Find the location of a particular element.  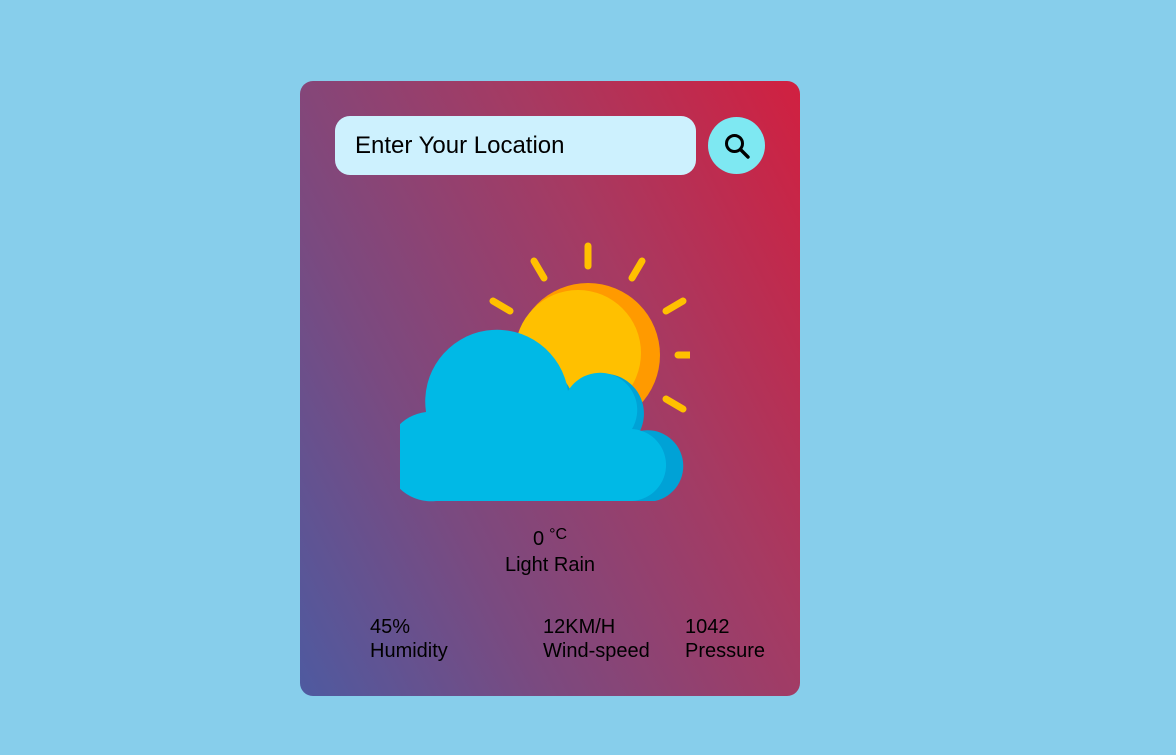

search-icon is located at coordinates (737, 146).